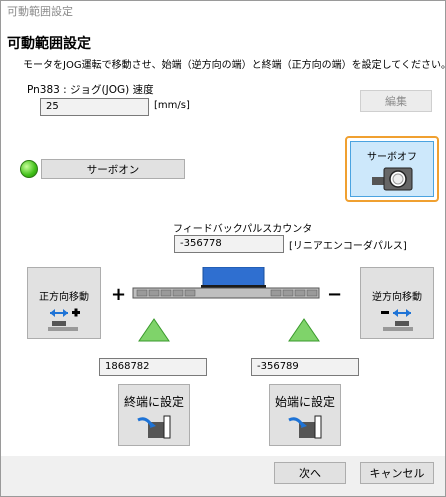  I want to click on end-position-field: 1868782, so click(153, 367).